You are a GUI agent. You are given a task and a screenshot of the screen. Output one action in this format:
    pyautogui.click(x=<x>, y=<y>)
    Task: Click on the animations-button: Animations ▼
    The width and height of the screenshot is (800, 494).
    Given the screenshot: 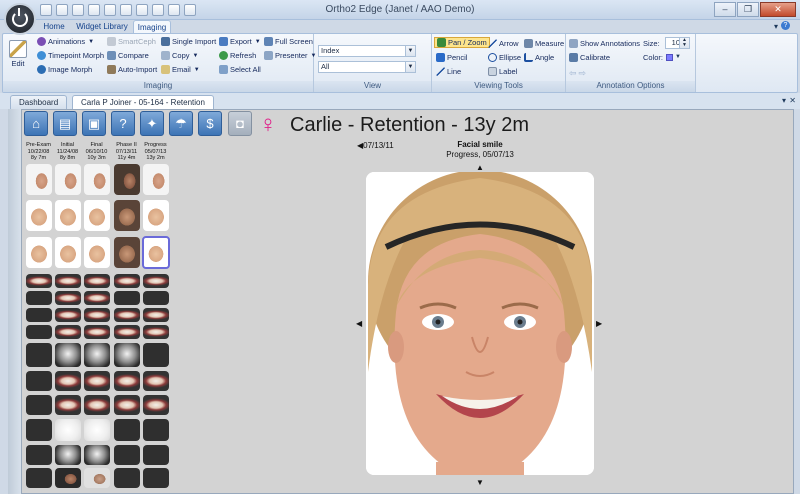 What is the action you would take?
    pyautogui.click(x=65, y=41)
    